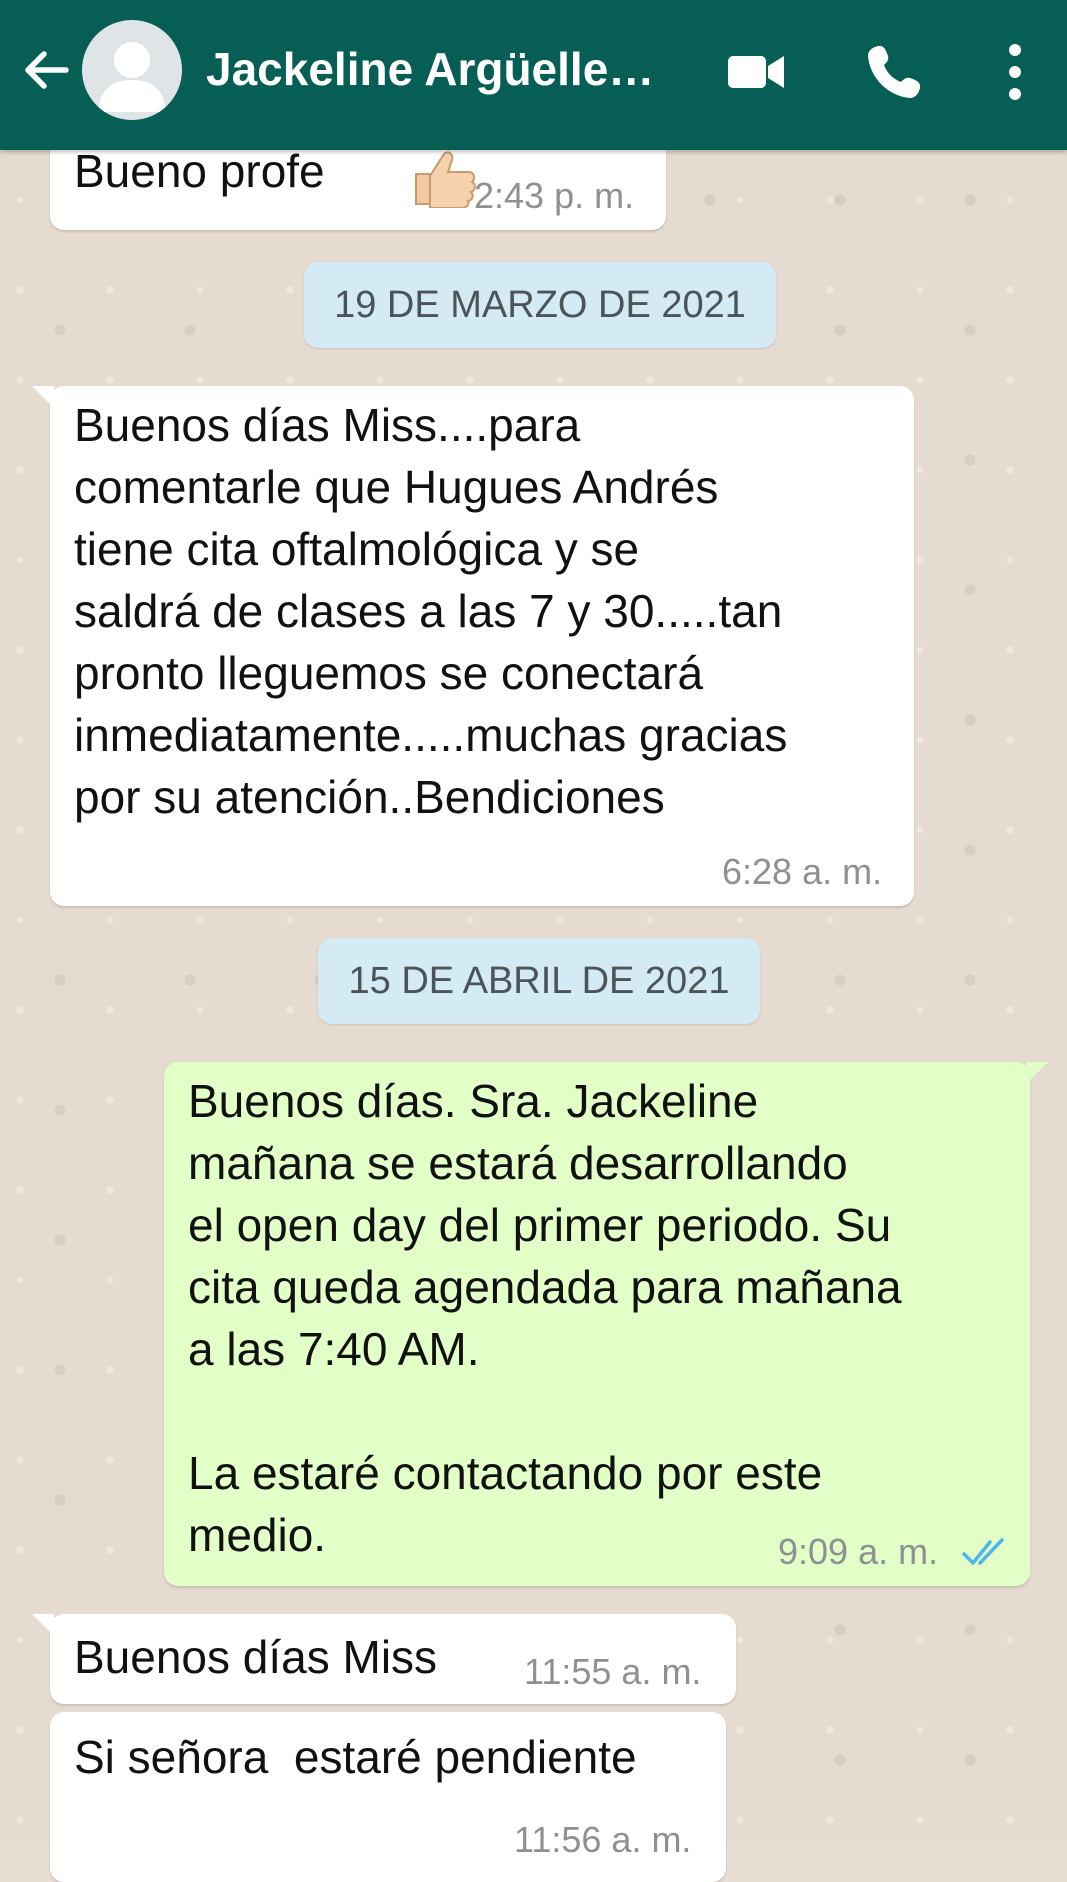 The height and width of the screenshot is (1882, 1067). Describe the element at coordinates (388, 1797) in the screenshot. I see `message-bubble: Si señora estaré pendiente 11:56 a. m.` at that location.